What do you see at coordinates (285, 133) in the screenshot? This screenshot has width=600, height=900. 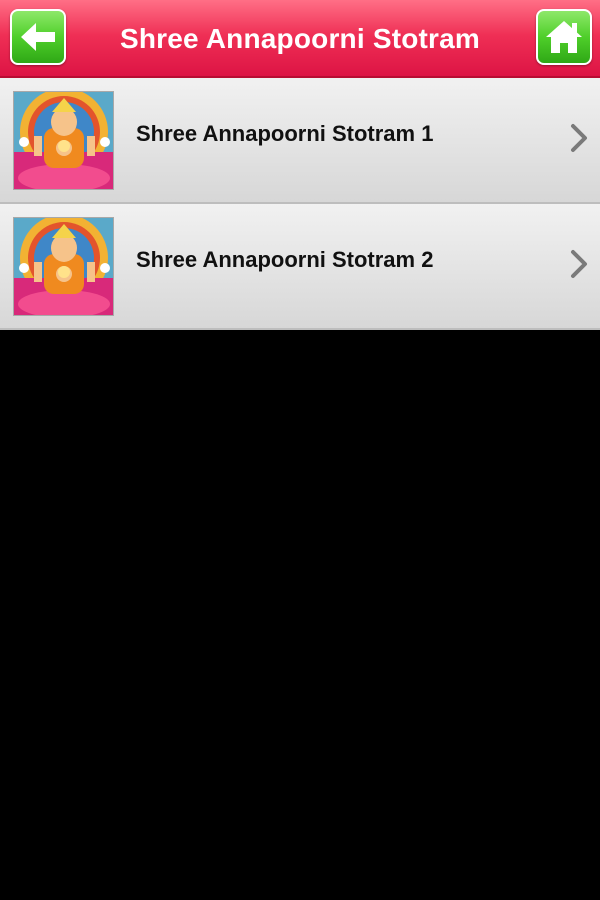 I see `list-item-label: Shree Annapoorni Stotram 1` at bounding box center [285, 133].